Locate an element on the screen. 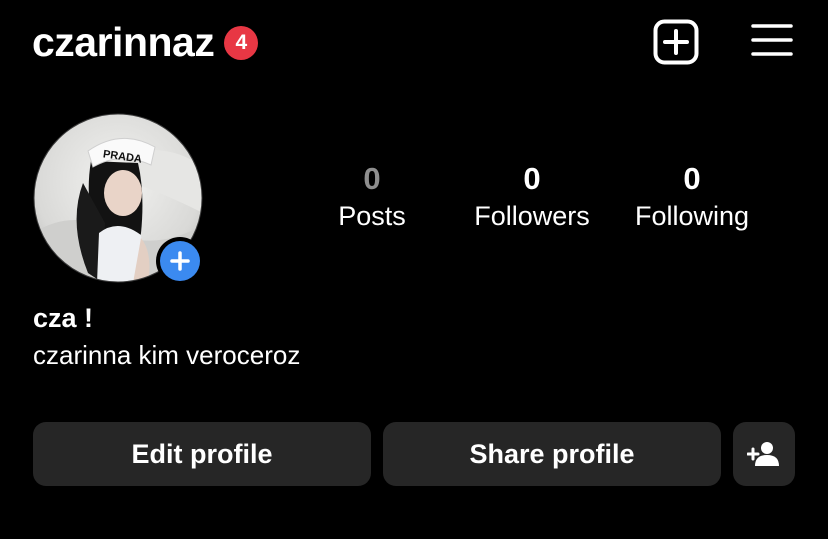  plus-square-icon is located at coordinates (676, 42).